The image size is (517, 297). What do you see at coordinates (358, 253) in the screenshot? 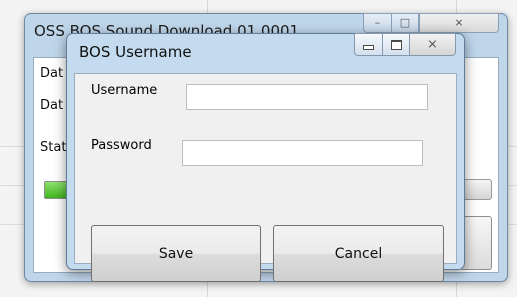
I see `cancel-button: Cancel` at bounding box center [358, 253].